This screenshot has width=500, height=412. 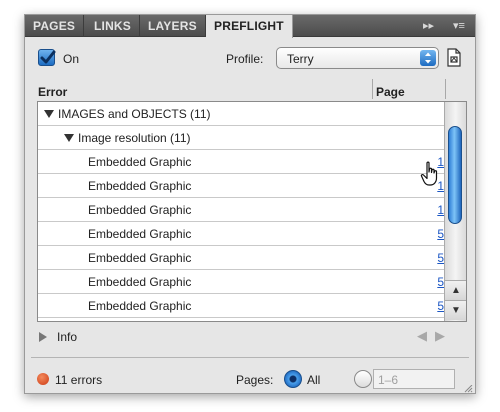 I want to click on panel-tabbar: PAGES LINKS LAYERS PREFLIGHT ▸▸ ▾≡, so click(x=250, y=26).